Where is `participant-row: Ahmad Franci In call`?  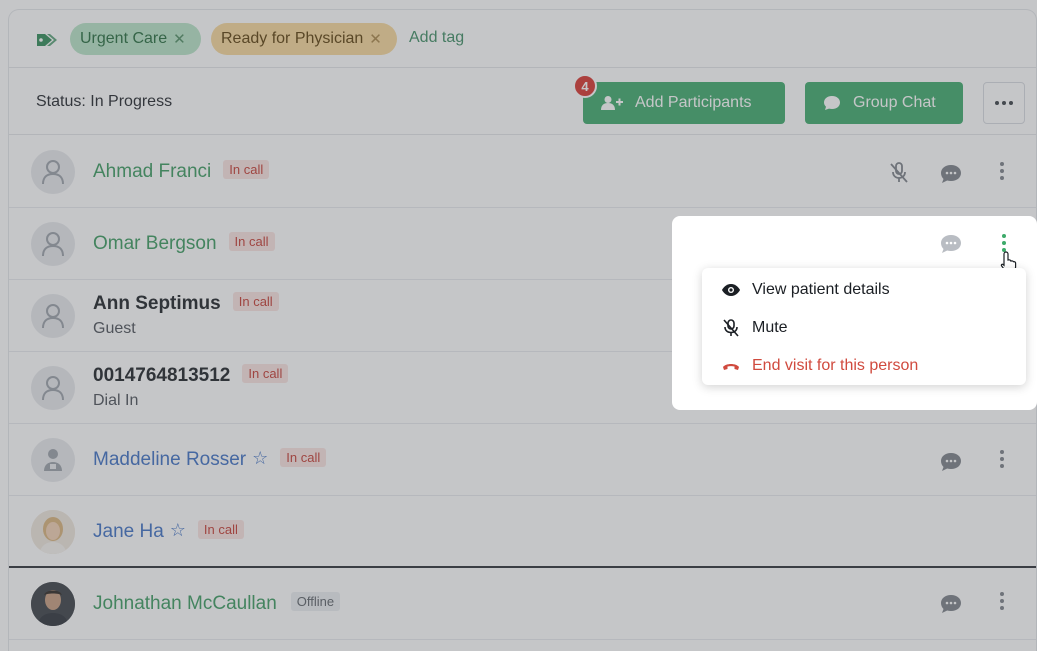
participant-row: Ahmad Franci In call is located at coordinates (522, 172).